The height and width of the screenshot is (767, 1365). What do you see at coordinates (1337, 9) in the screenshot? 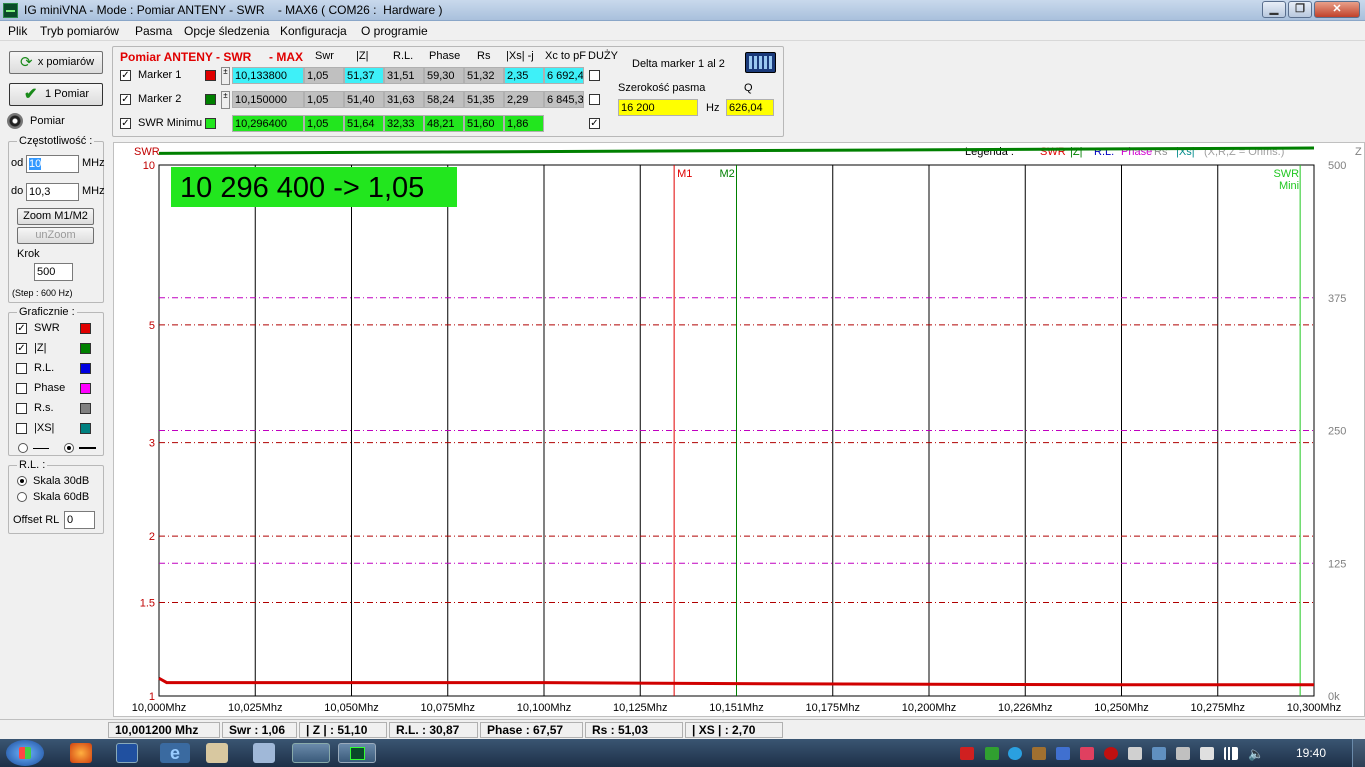
I see `close-button: ✕` at bounding box center [1337, 9].